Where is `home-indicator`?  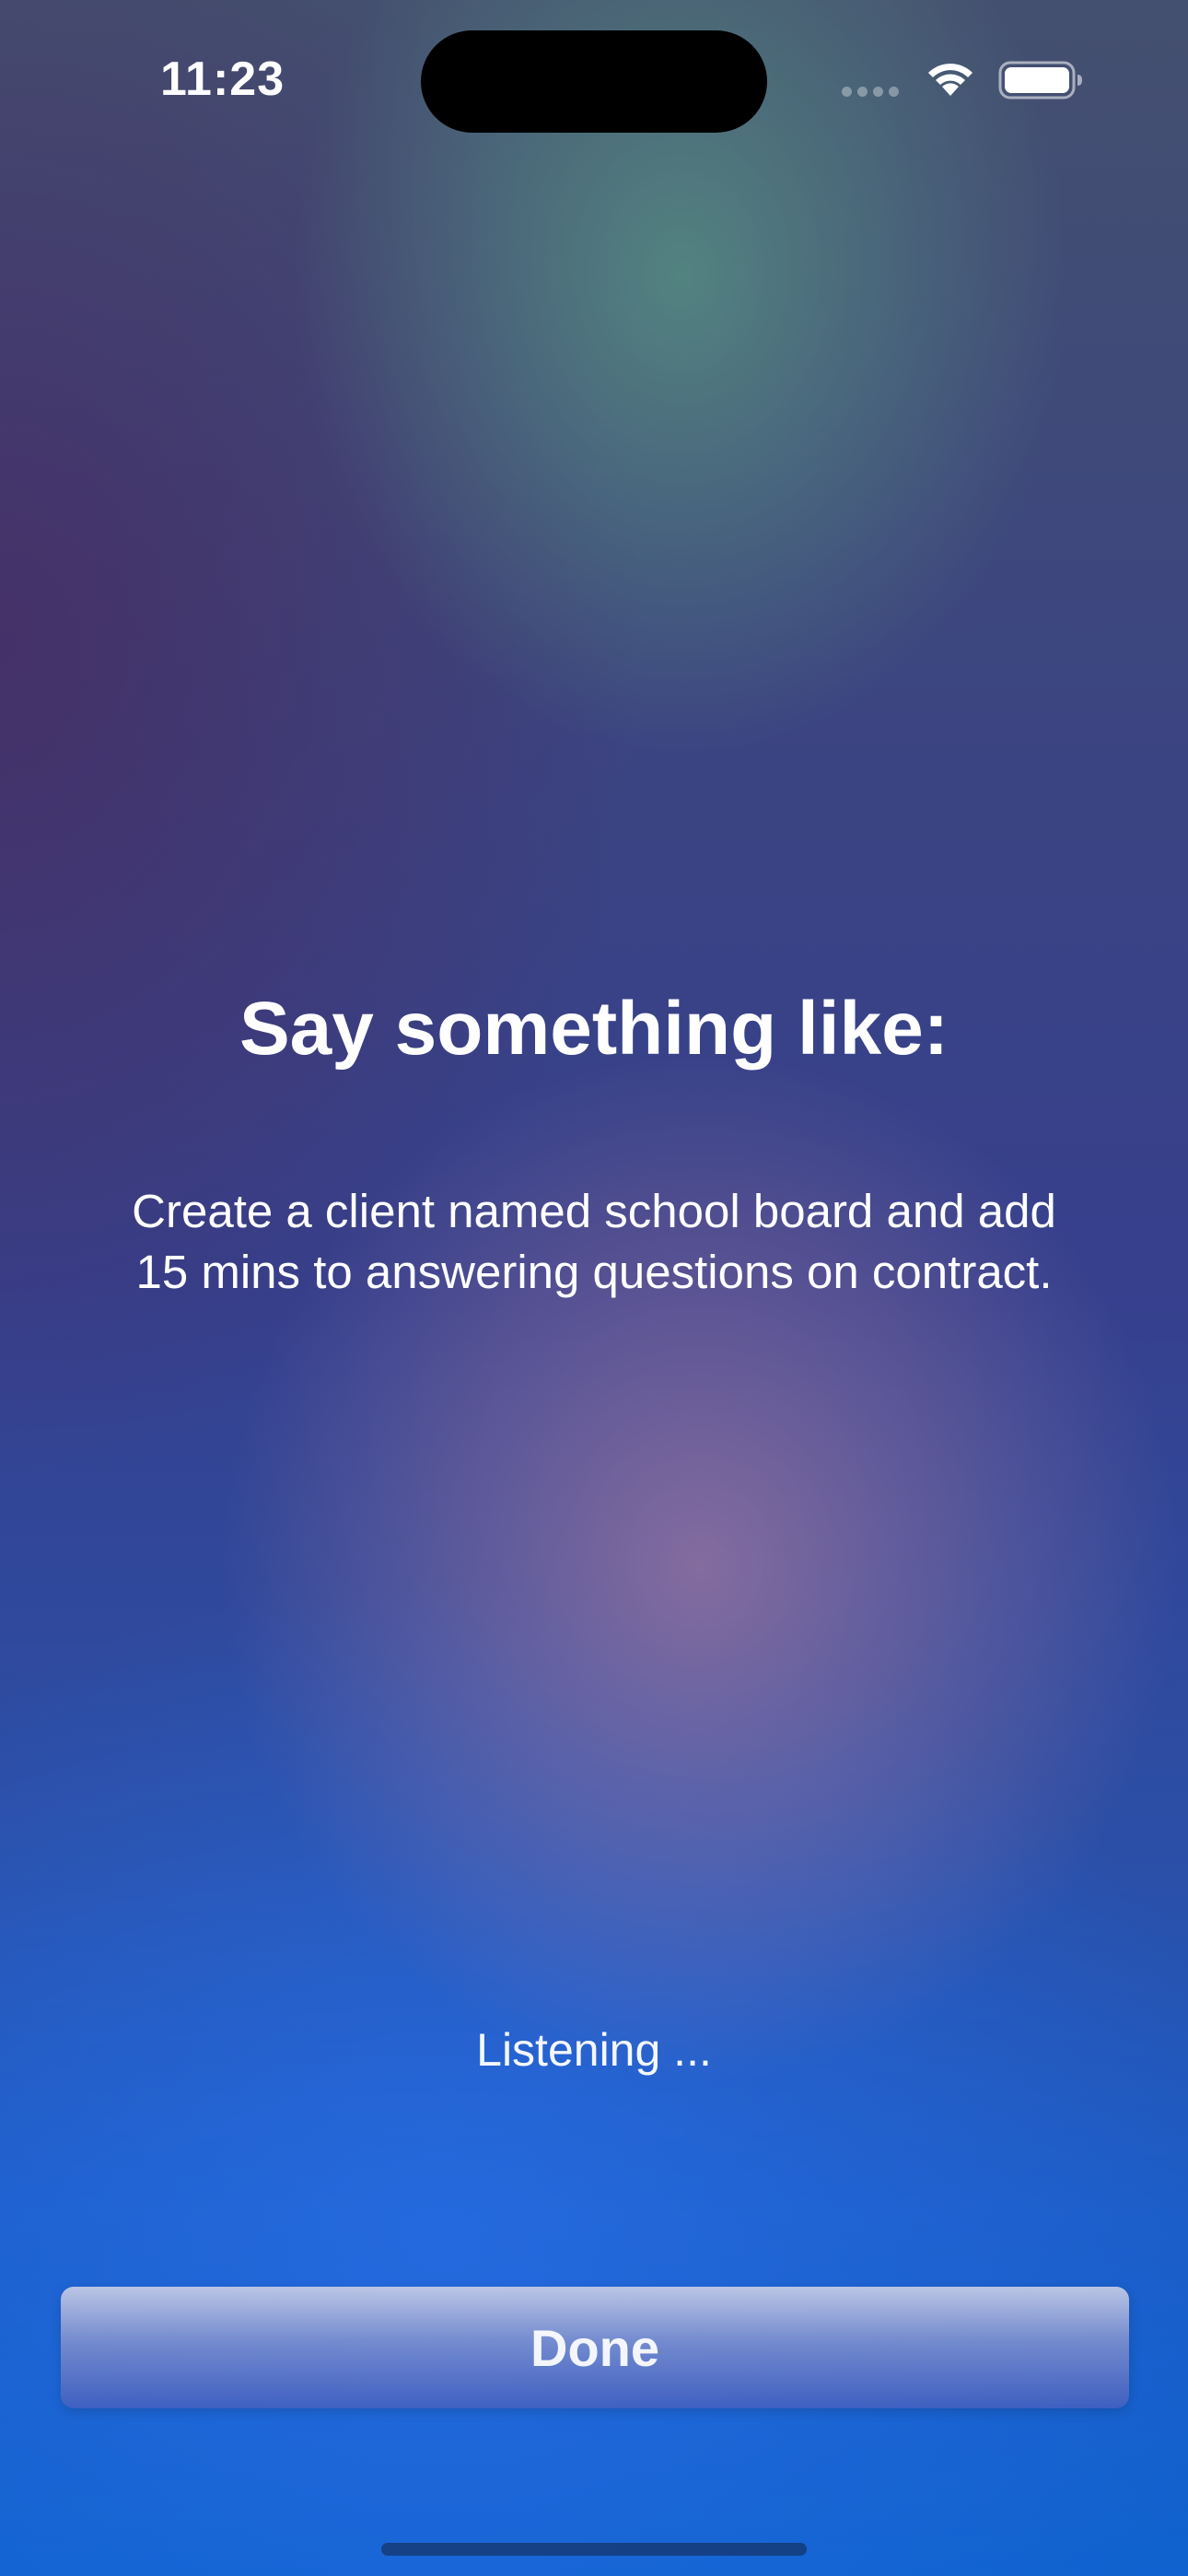
home-indicator is located at coordinates (594, 2549).